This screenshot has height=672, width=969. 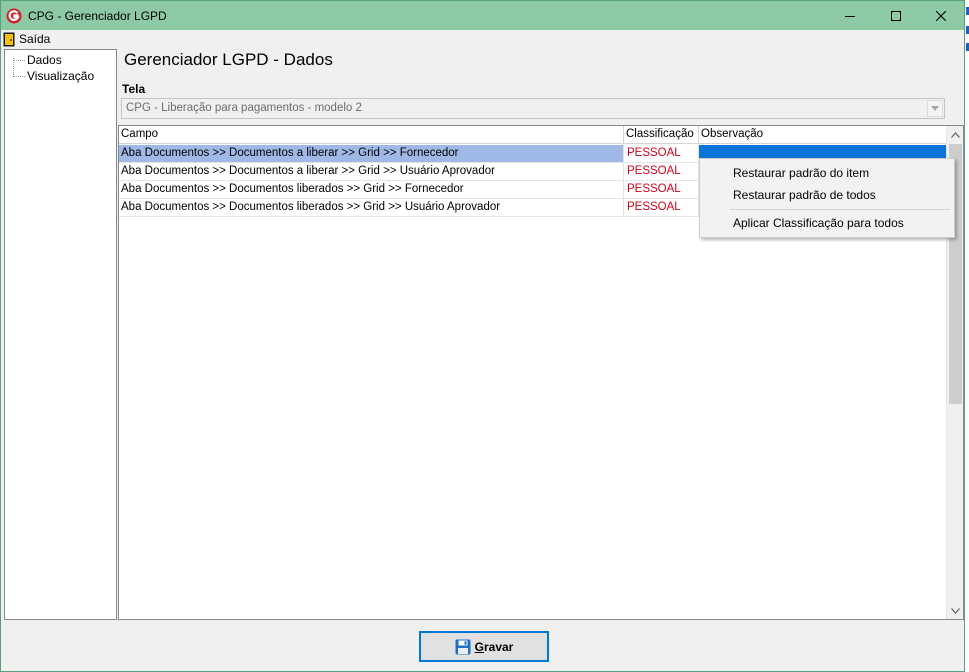 I want to click on tree-item-label: Visualização, so click(x=61, y=76).